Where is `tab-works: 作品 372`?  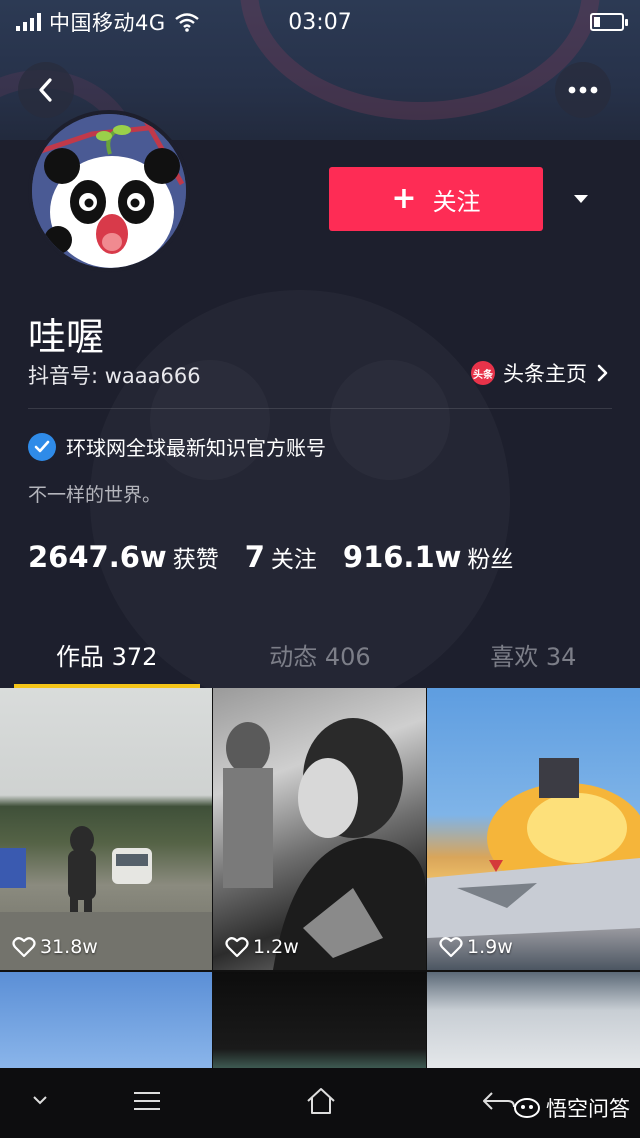 tab-works: 作品 372 is located at coordinates (106, 654).